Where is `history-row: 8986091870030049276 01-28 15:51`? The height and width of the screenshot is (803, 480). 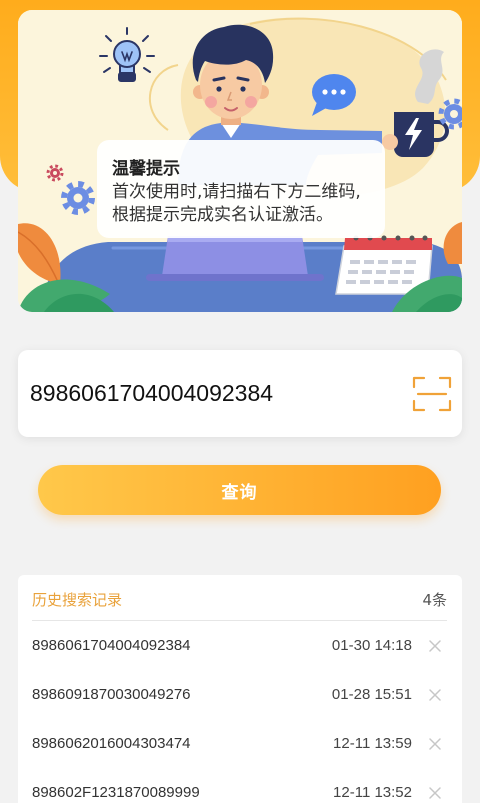
history-row: 8986091870030049276 01-28 15:51 is located at coordinates (240, 695).